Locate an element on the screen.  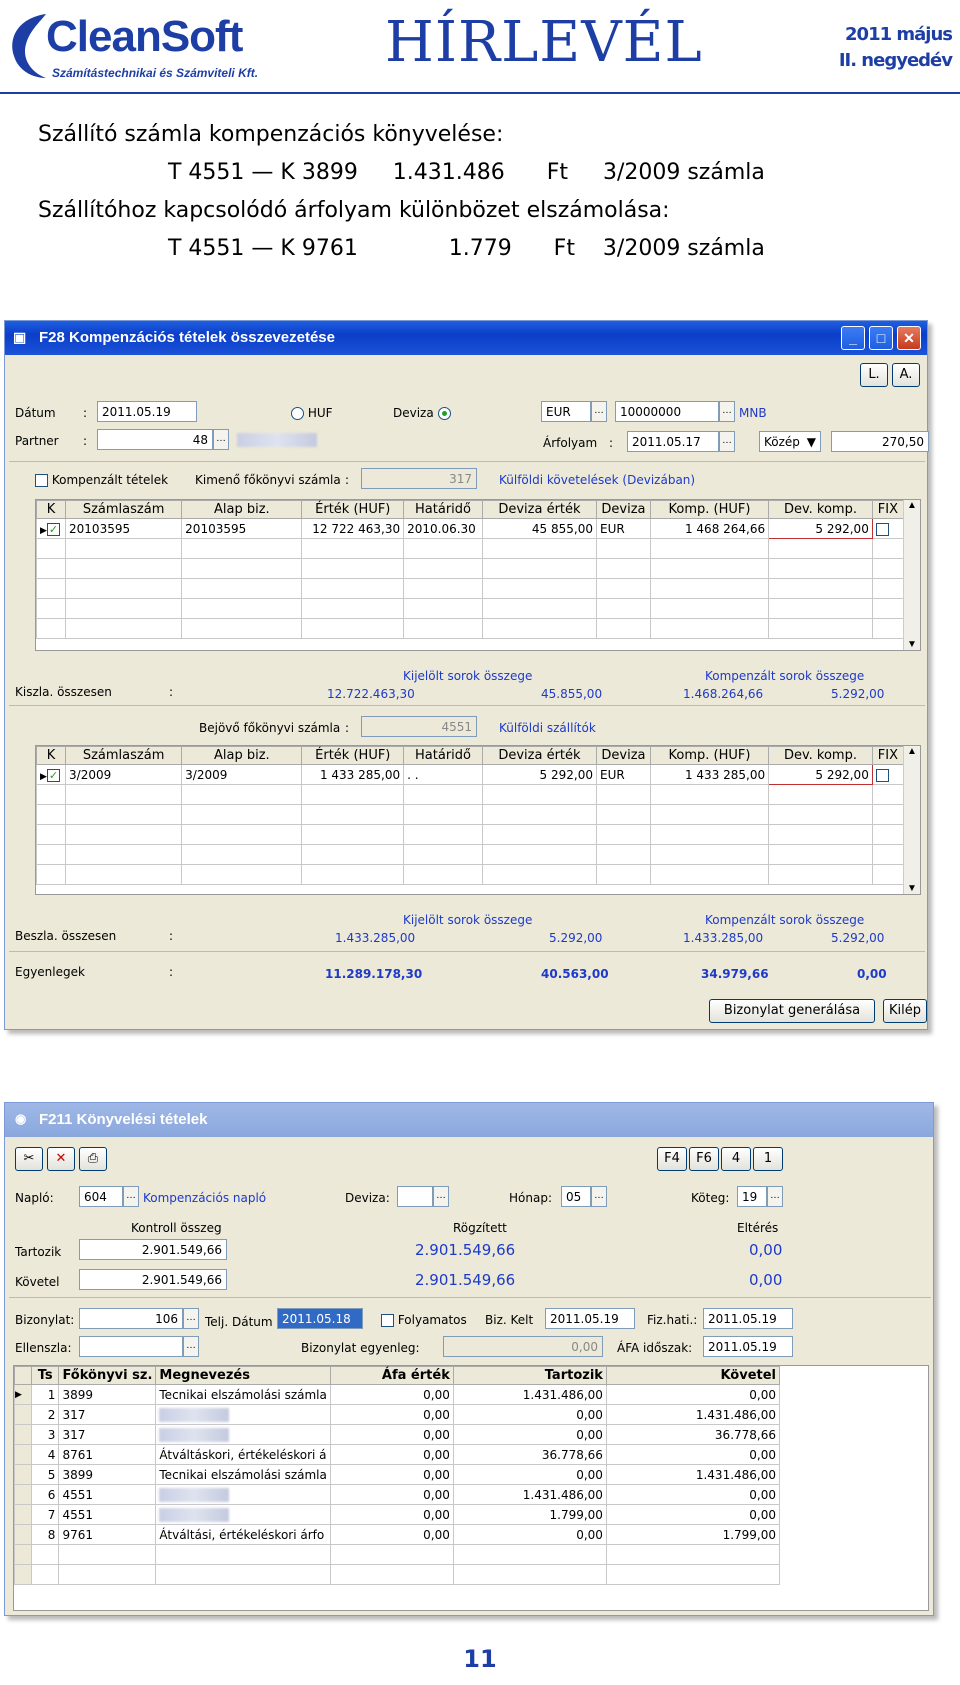
cell-ts: 7 is located at coordinates (45, 1514).